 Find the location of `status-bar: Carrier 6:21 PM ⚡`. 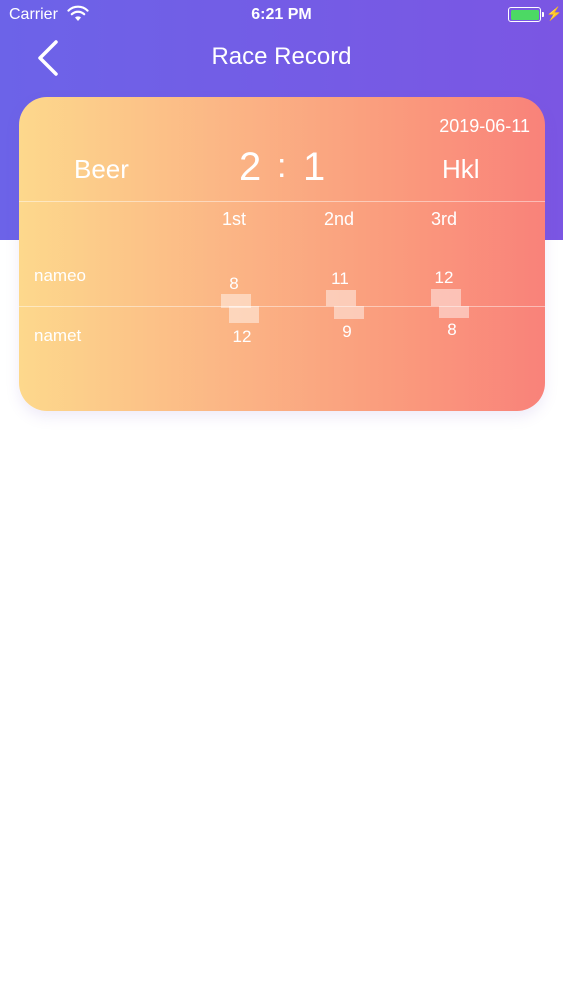

status-bar: Carrier 6:21 PM ⚡ is located at coordinates (281, 15).